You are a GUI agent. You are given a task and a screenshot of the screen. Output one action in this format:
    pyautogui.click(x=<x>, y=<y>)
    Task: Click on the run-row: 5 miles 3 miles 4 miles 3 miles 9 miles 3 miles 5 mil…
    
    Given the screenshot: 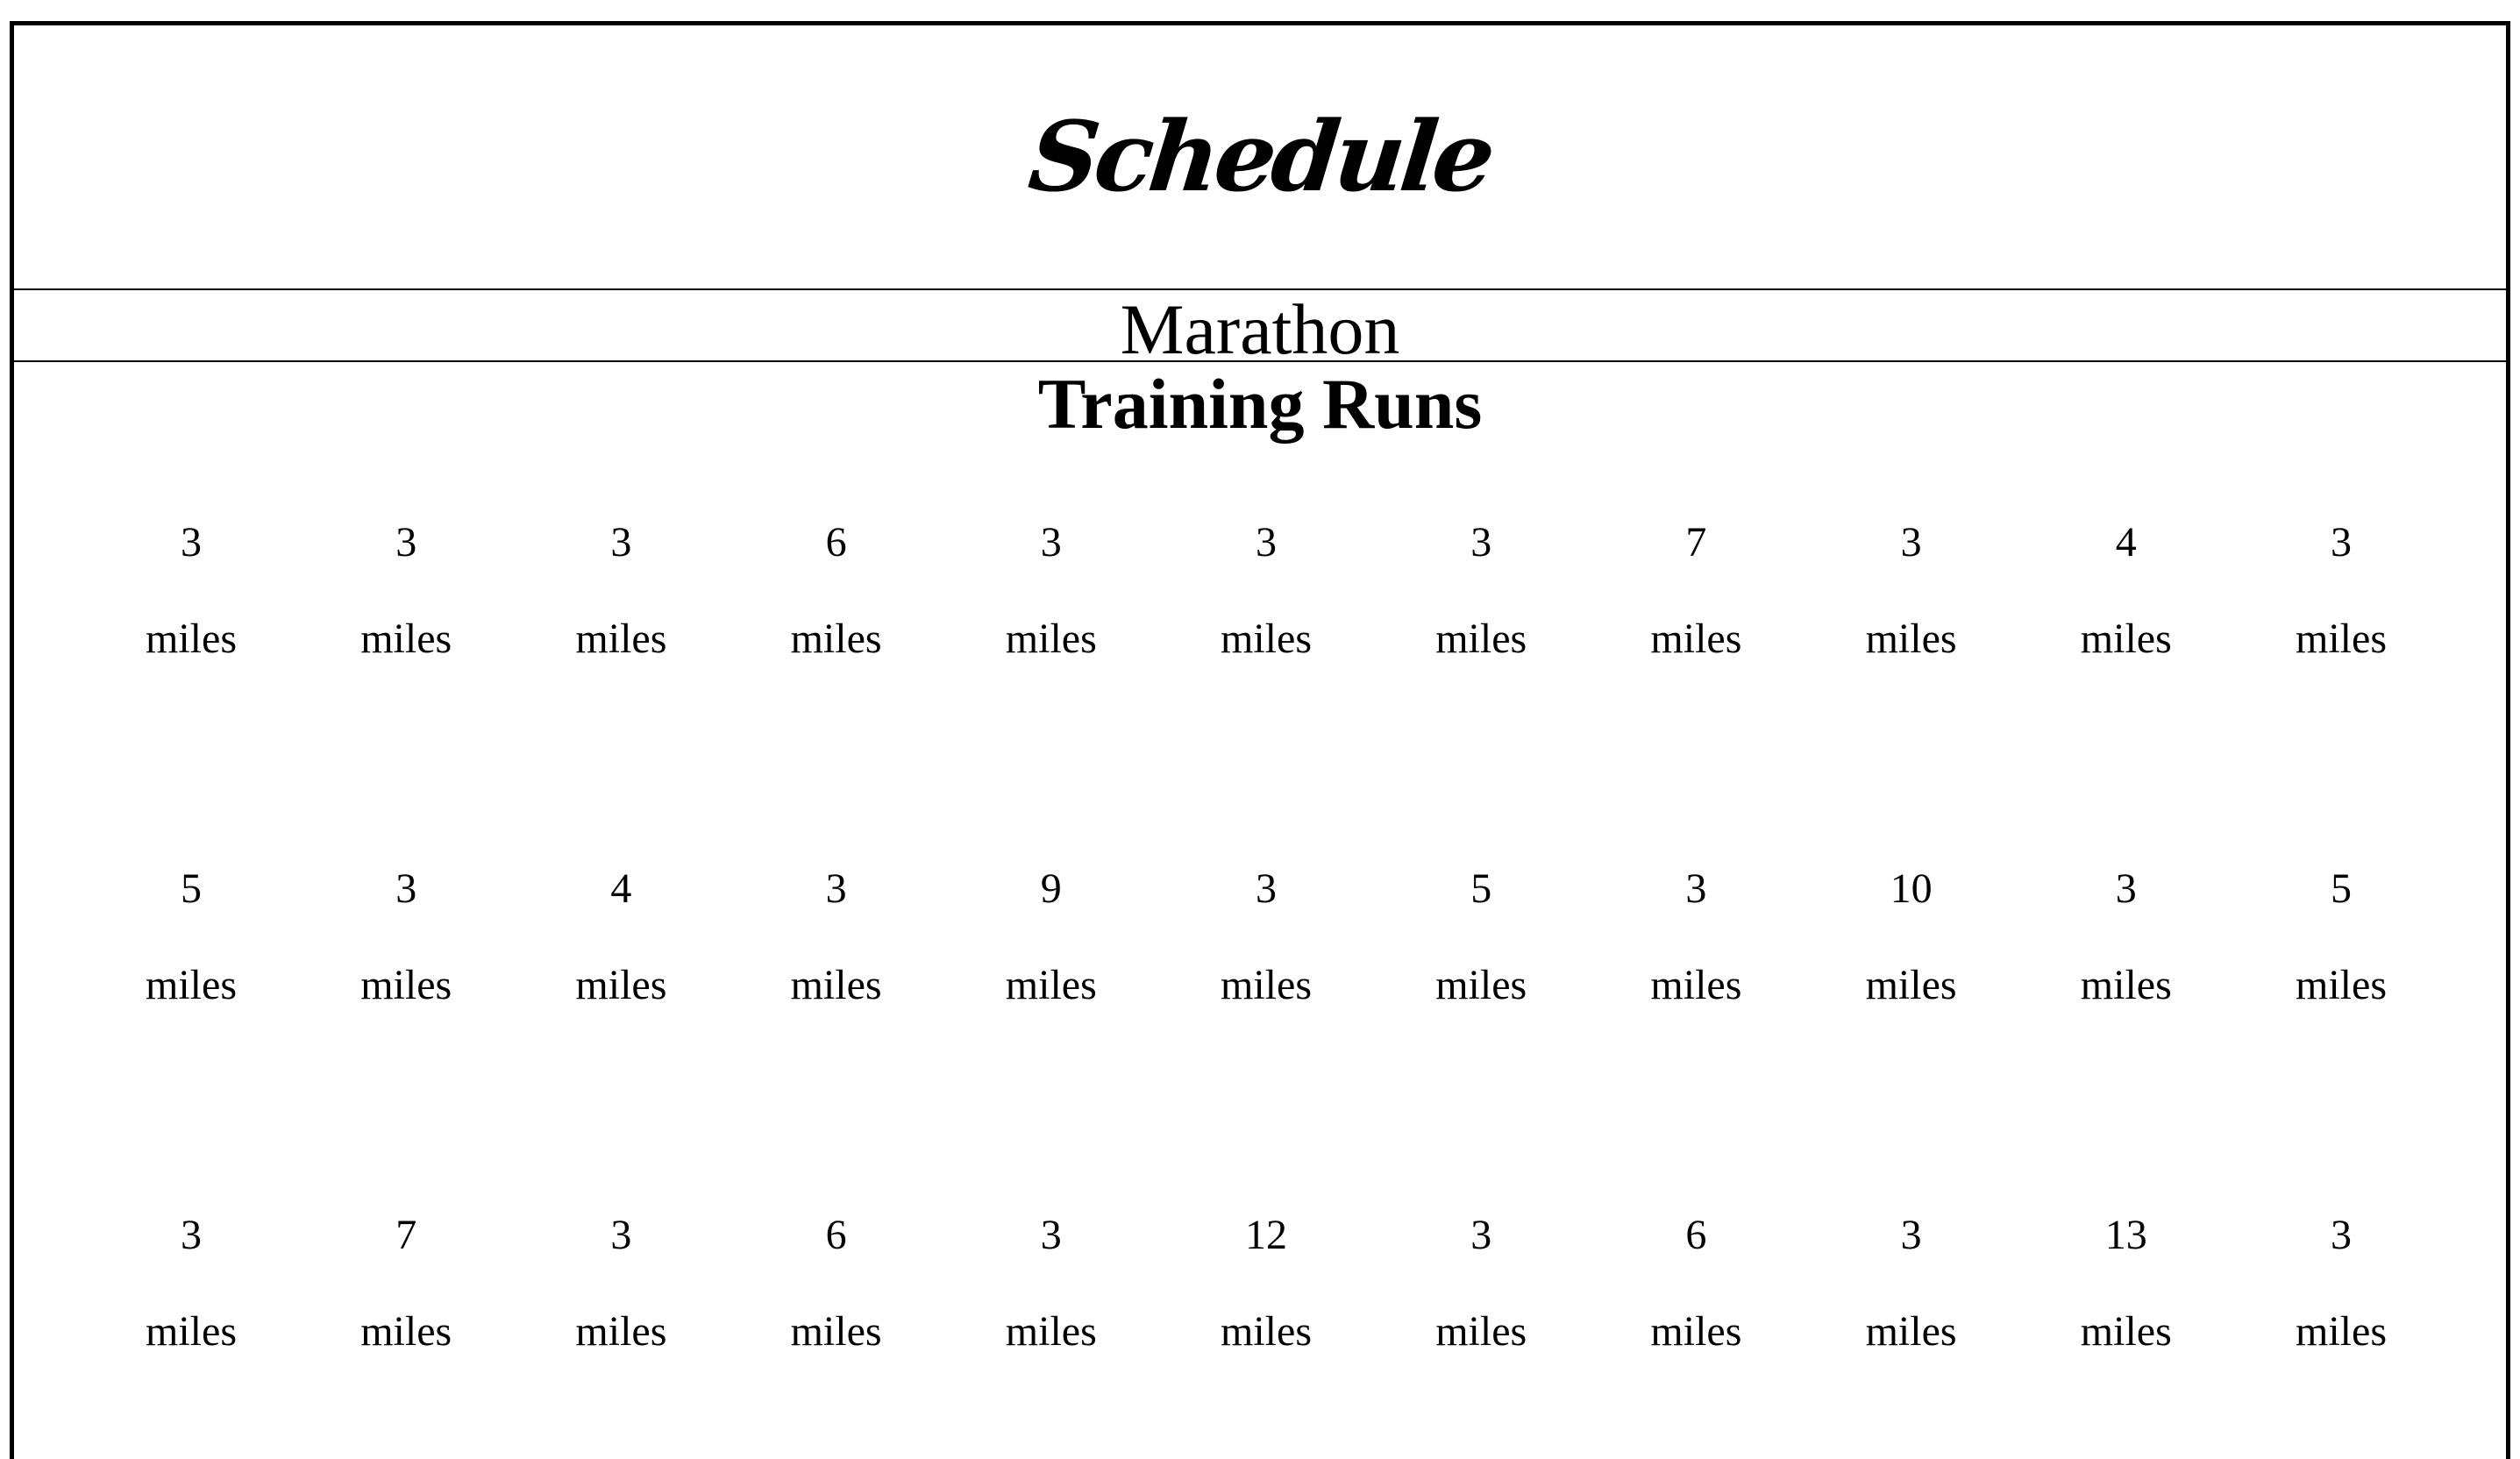 What is the action you would take?
    pyautogui.click(x=1260, y=942)
    